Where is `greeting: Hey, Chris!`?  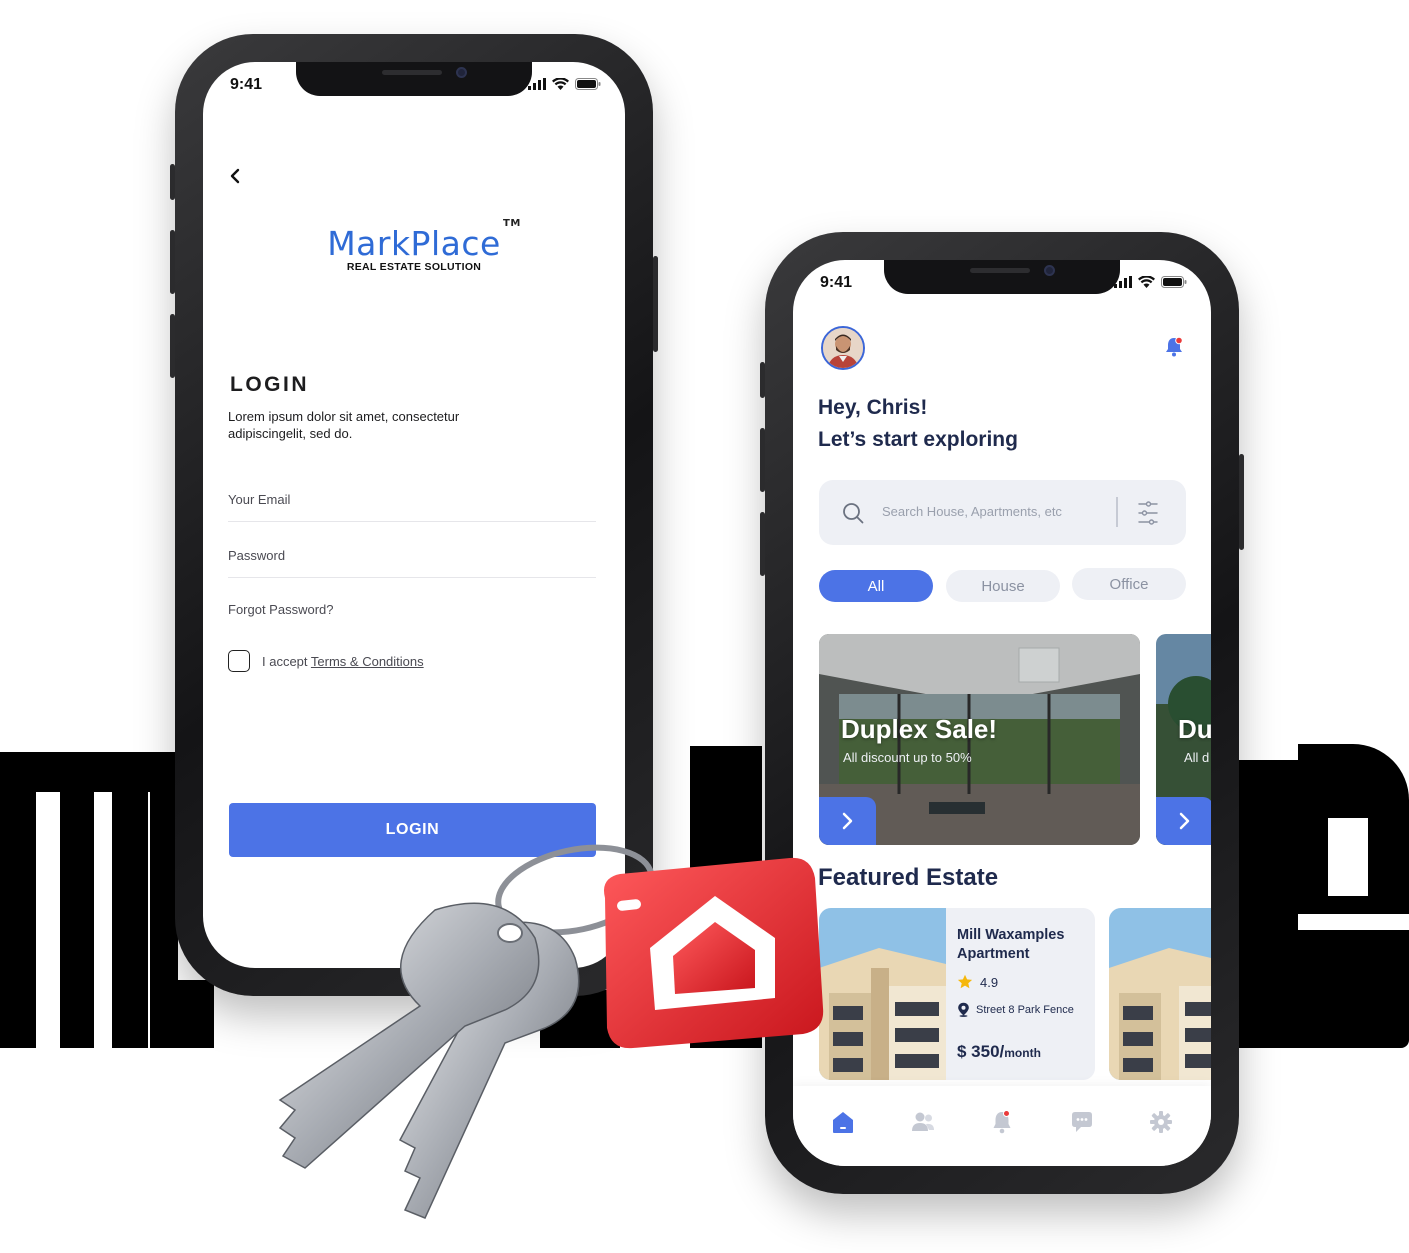
greeting: Hey, Chris! is located at coordinates (873, 407).